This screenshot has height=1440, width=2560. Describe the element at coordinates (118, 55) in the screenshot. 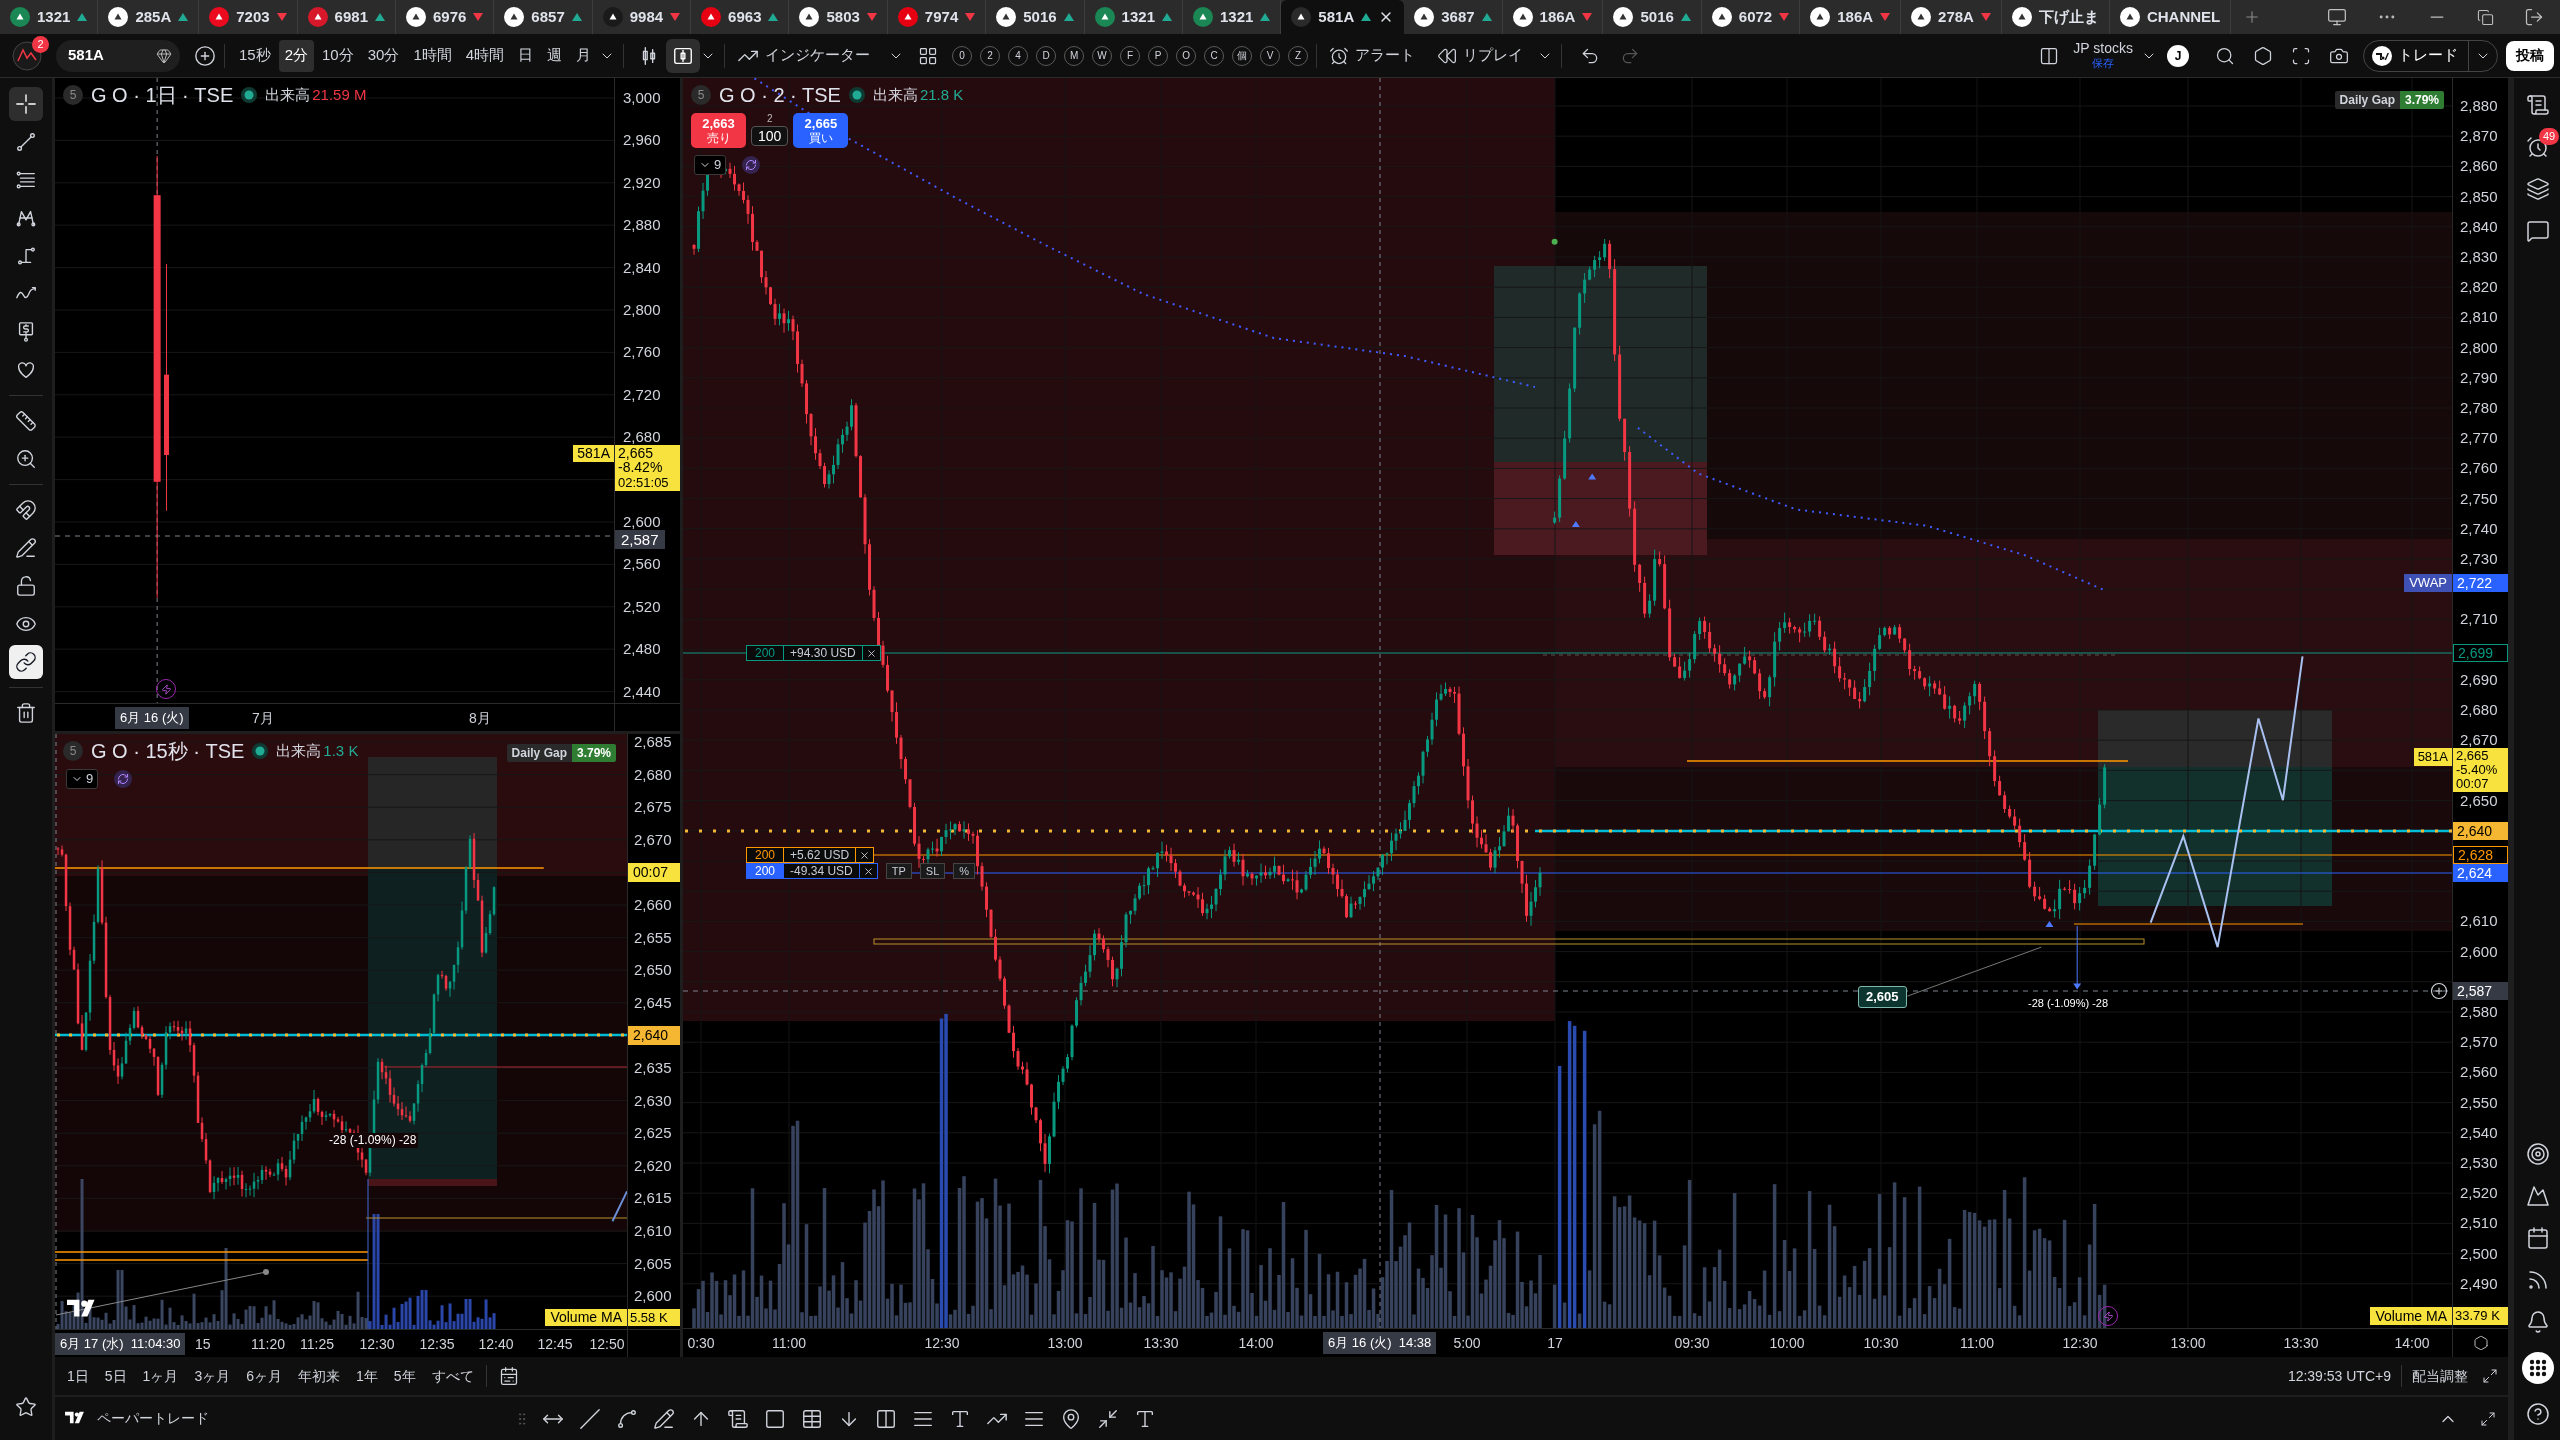

I see `symbol-search-field: 581A` at that location.